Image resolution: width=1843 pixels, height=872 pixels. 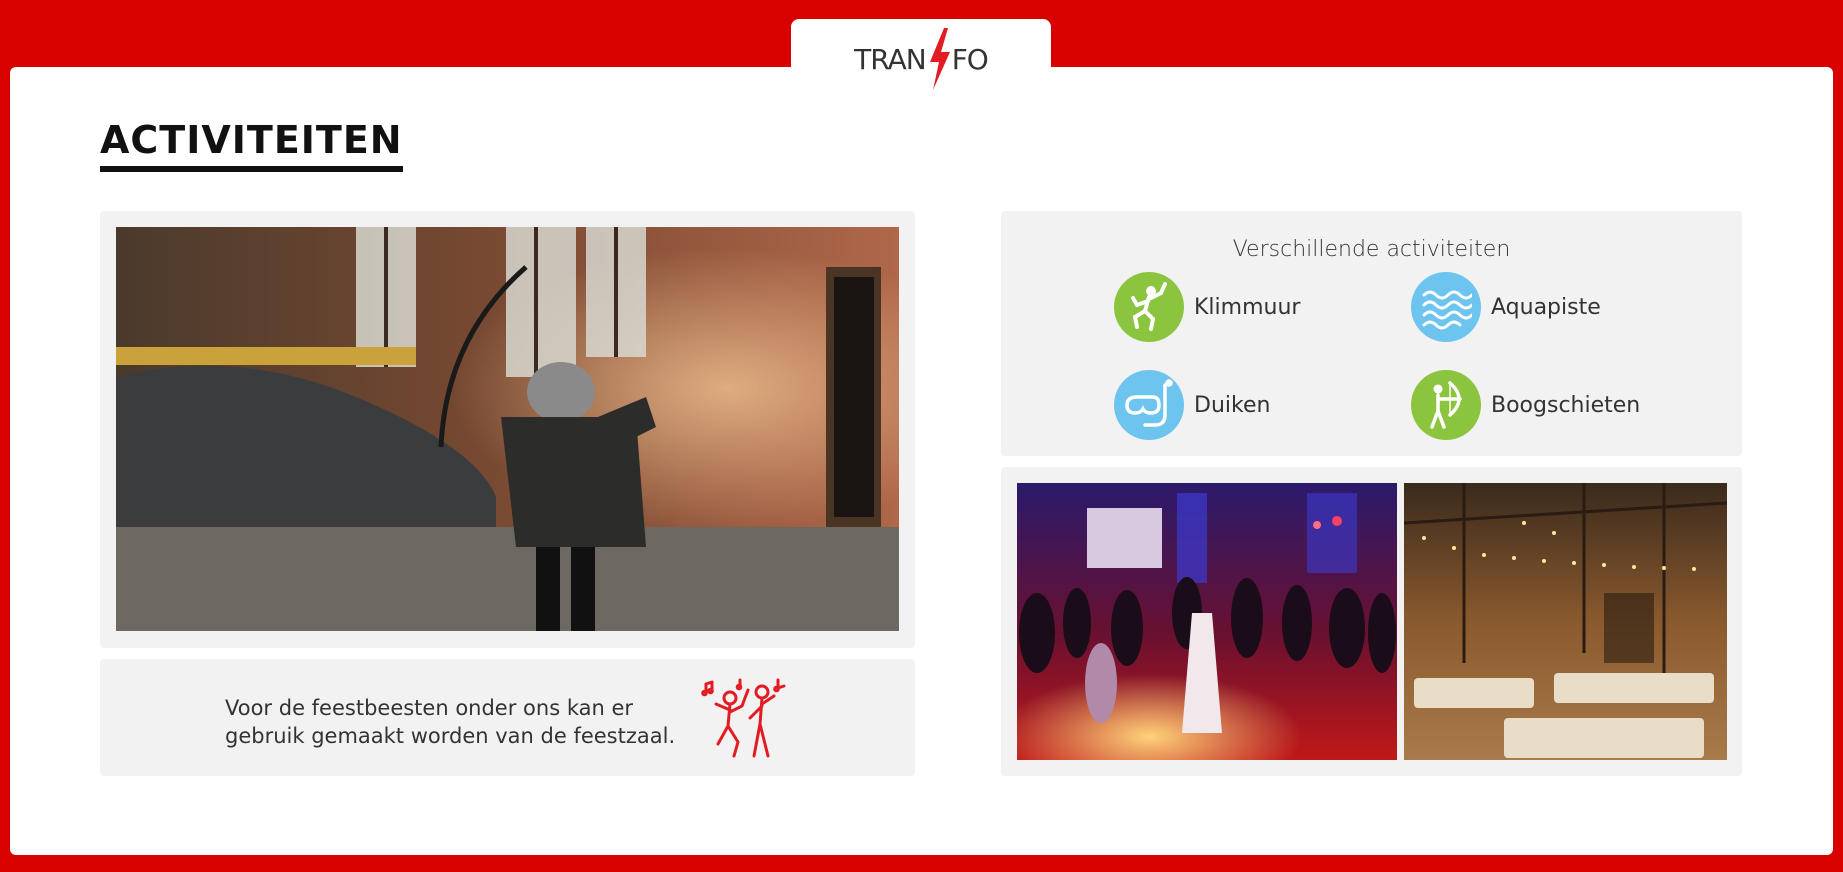 I want to click on activities-title: Verschillende activiteiten, so click(x=1371, y=249).